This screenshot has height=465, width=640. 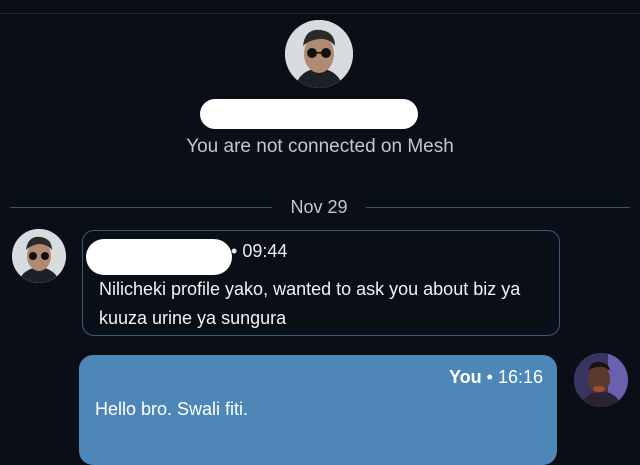 I want to click on incoming-message-time: 09:44, so click(x=265, y=251).